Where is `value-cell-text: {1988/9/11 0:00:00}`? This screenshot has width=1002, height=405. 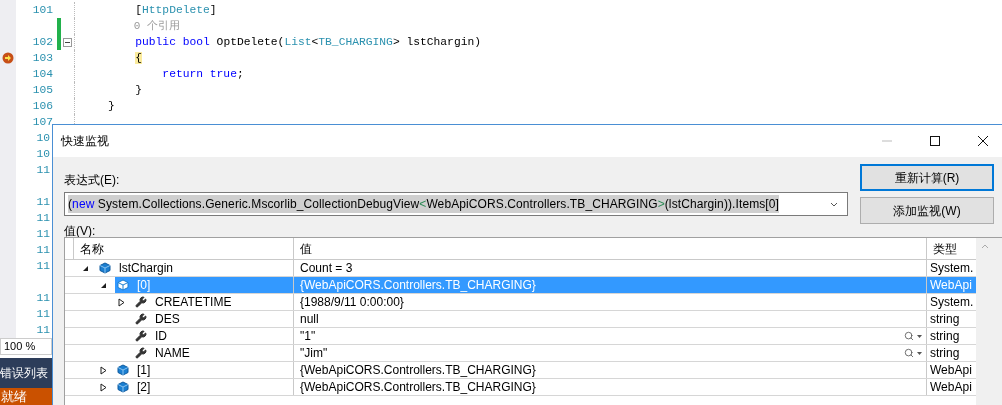 value-cell-text: {1988/9/11 0:00:00} is located at coordinates (352, 302).